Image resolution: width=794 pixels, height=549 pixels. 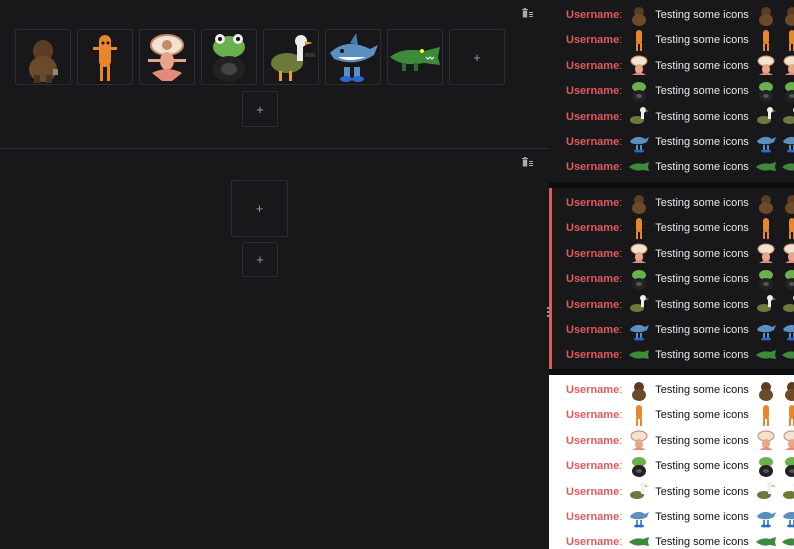 What do you see at coordinates (291, 57) in the screenshot?
I see `emote-slot-goose` at bounding box center [291, 57].